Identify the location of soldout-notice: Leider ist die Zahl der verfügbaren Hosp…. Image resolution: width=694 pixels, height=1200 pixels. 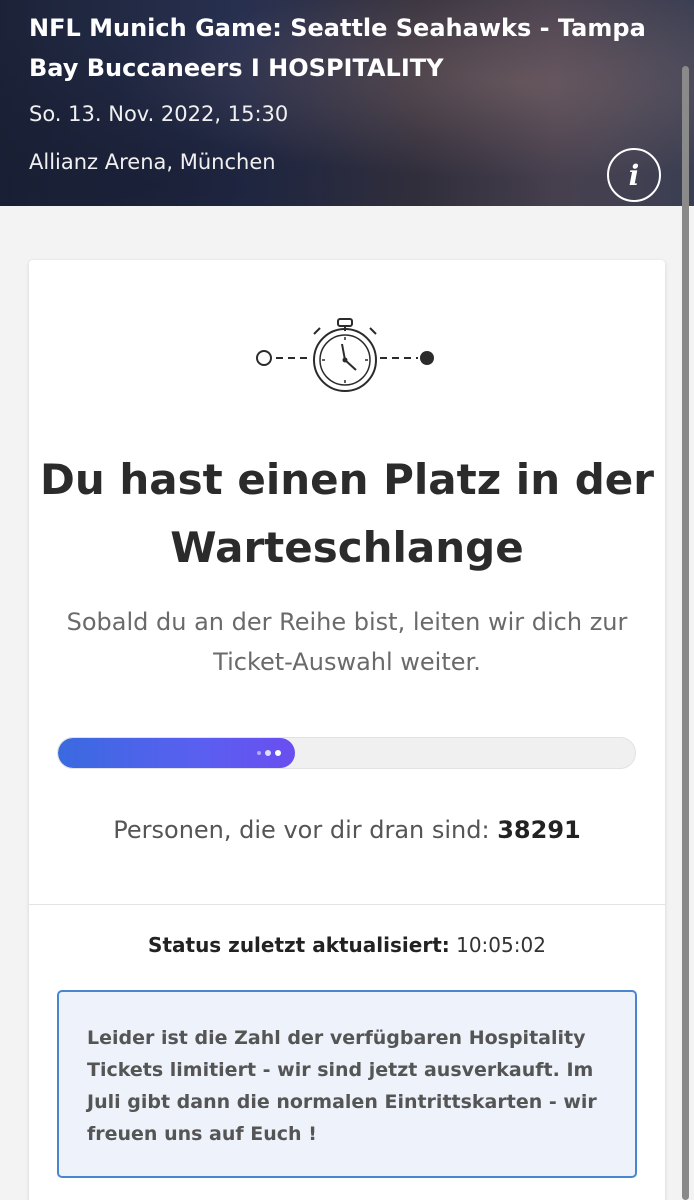
(347, 1084).